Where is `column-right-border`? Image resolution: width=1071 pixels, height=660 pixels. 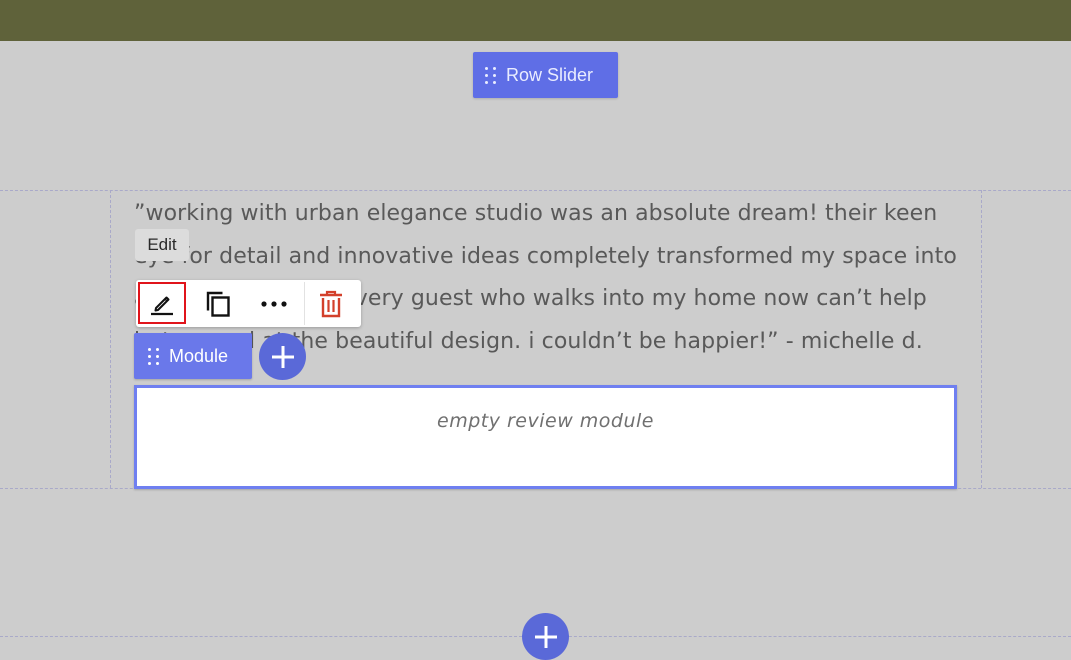 column-right-border is located at coordinates (981, 339).